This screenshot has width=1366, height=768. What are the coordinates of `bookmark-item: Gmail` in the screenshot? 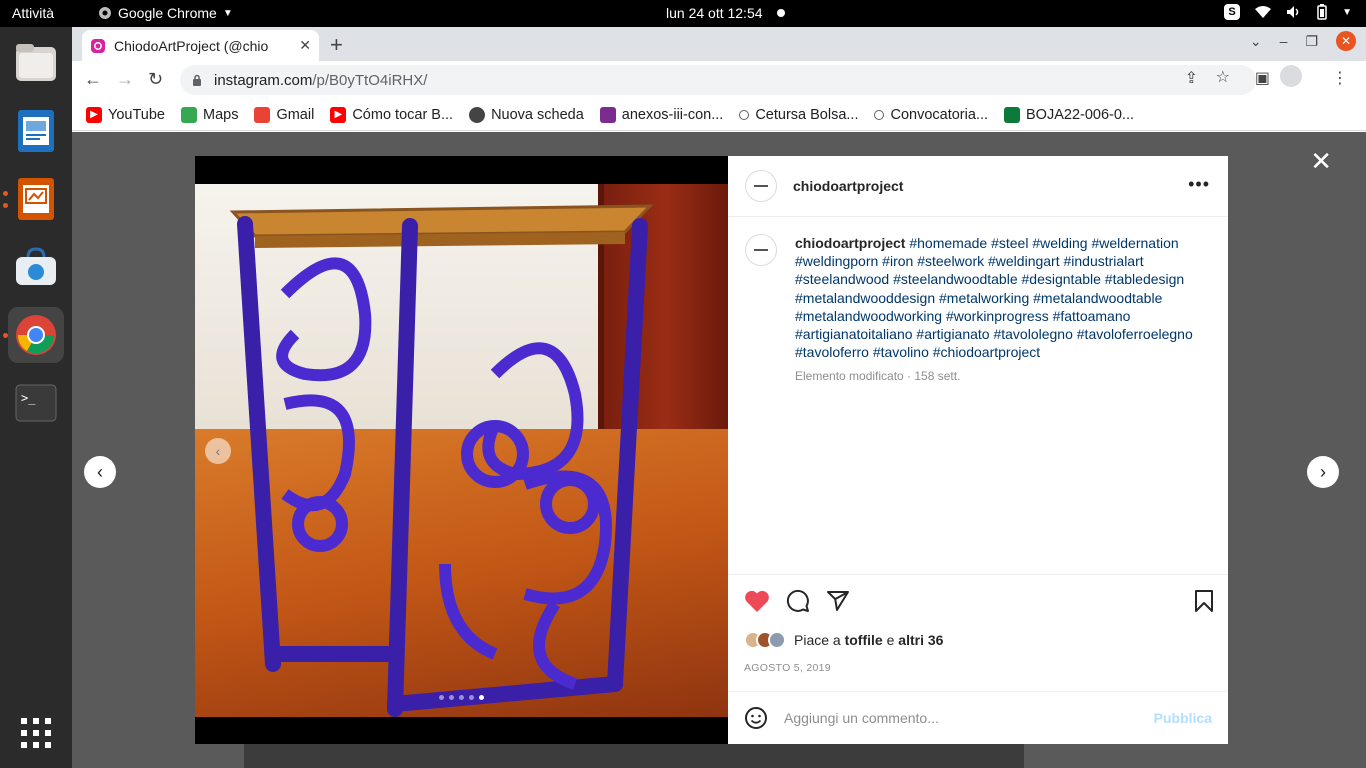 It's located at (284, 114).